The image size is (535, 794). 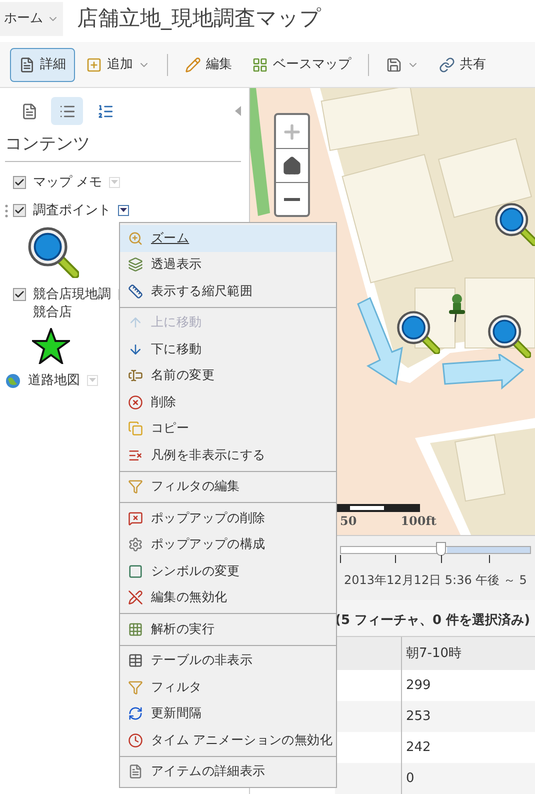 What do you see at coordinates (199, 18) in the screenshot?
I see `map-title: 店舗立地_現地調査マップ` at bounding box center [199, 18].